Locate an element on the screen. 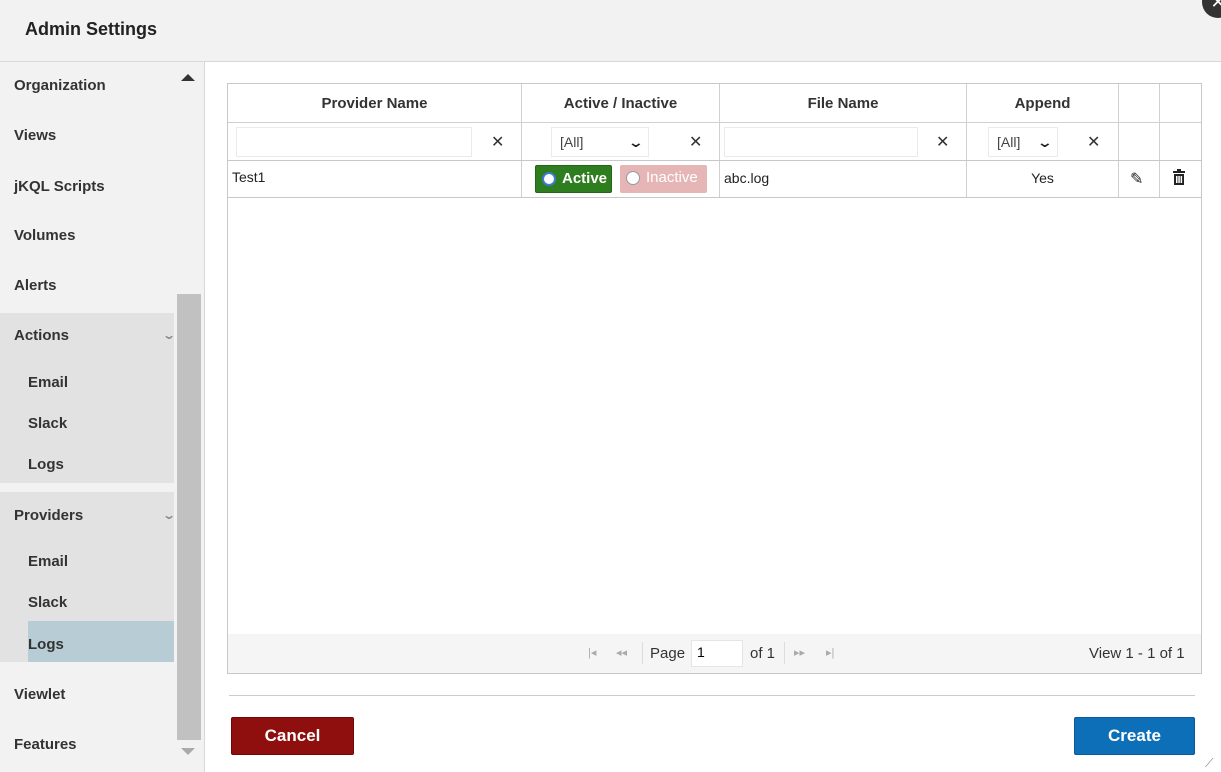 The height and width of the screenshot is (772, 1221). column-header-provider-name: Provider Name is located at coordinates (375, 103).